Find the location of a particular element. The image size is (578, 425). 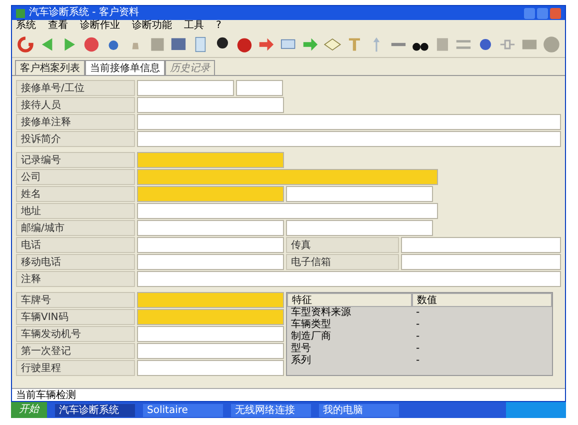

close-button is located at coordinates (555, 13).